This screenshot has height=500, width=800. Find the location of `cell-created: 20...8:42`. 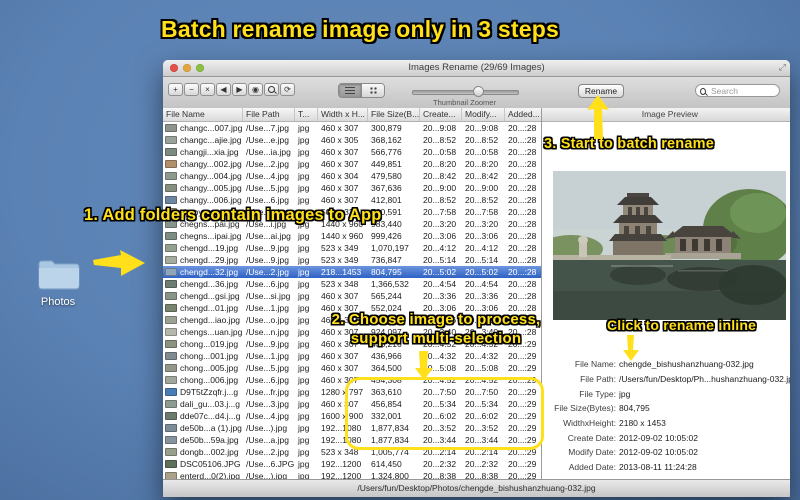

cell-created: 20...8:42 is located at coordinates (440, 176).